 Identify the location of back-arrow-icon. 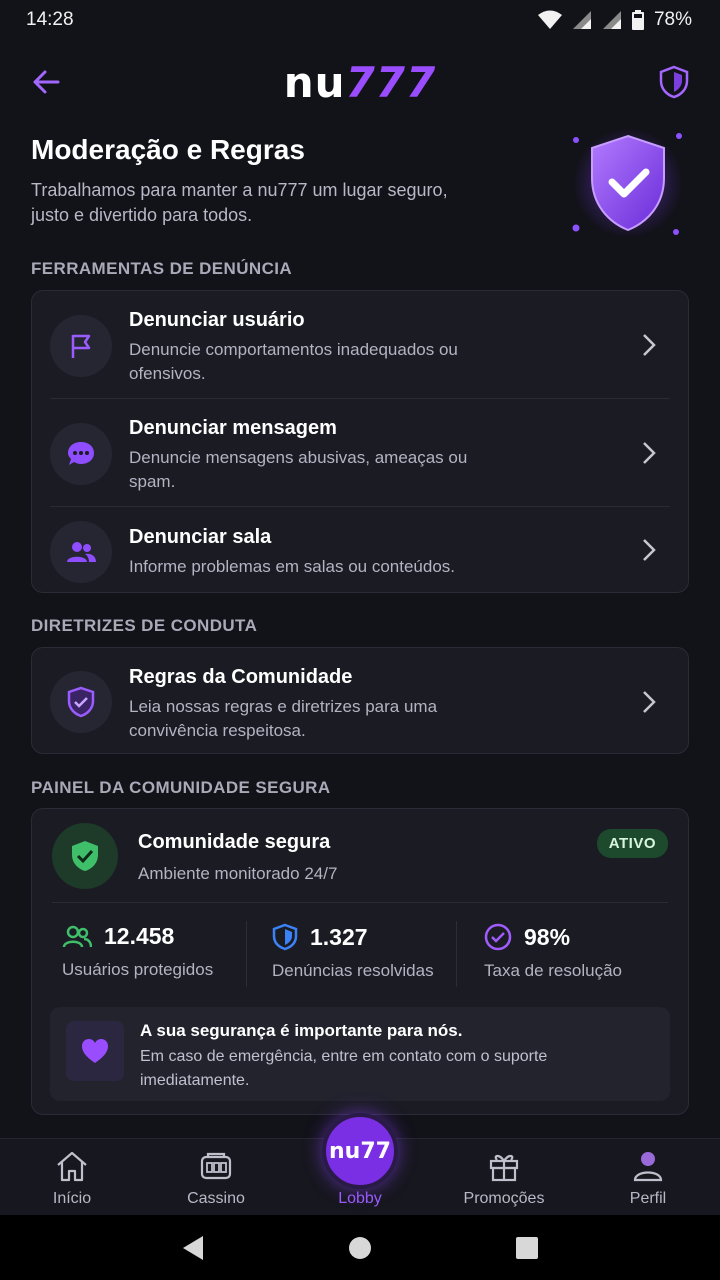
(46, 82).